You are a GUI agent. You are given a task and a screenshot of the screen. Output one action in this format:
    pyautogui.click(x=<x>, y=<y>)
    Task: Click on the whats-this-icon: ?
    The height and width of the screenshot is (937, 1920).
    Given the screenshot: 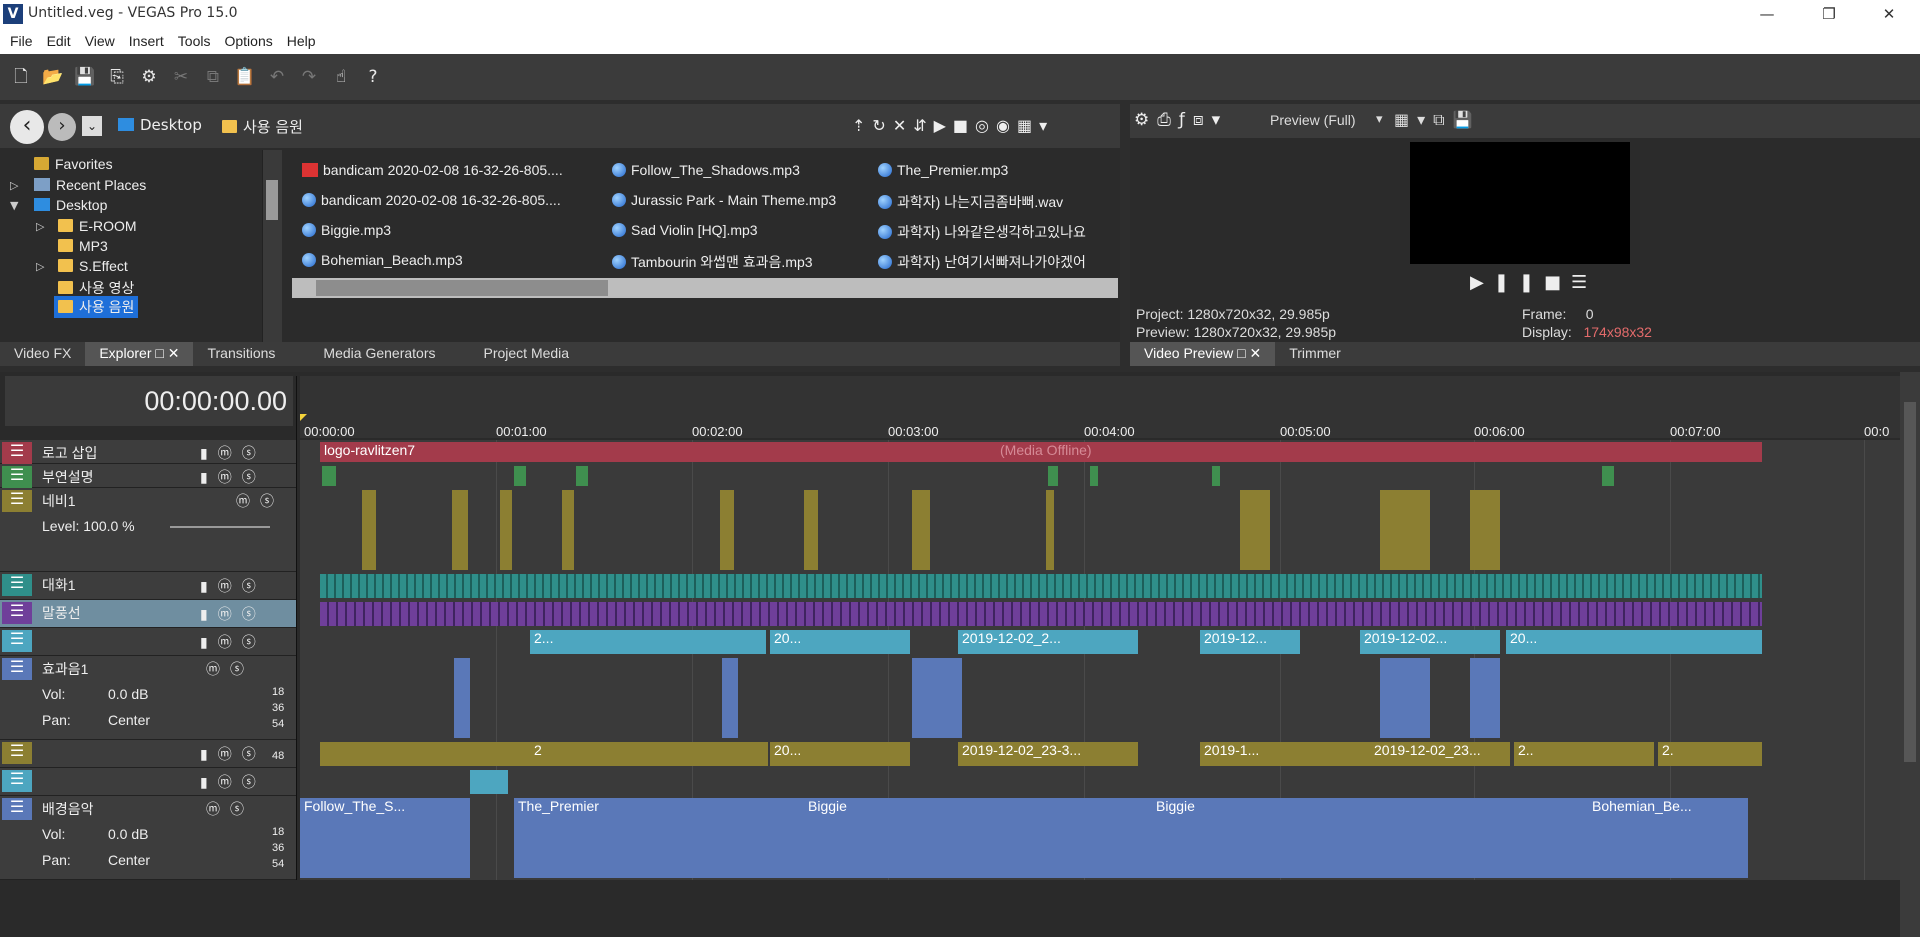 What is the action you would take?
    pyautogui.click(x=373, y=77)
    